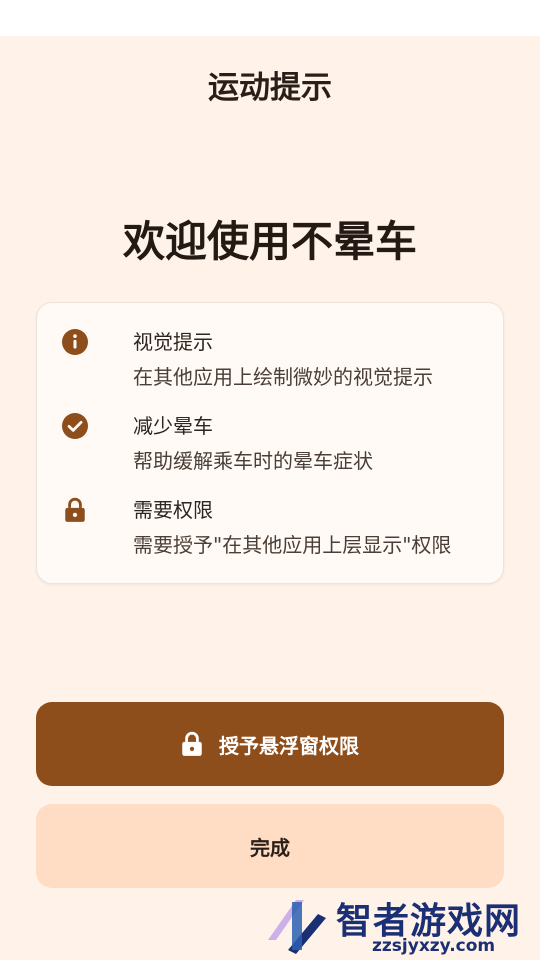 The image size is (540, 960). Describe the element at coordinates (253, 461) in the screenshot. I see `feature-description: 帮助缓解乘车时的晕车症状` at that location.